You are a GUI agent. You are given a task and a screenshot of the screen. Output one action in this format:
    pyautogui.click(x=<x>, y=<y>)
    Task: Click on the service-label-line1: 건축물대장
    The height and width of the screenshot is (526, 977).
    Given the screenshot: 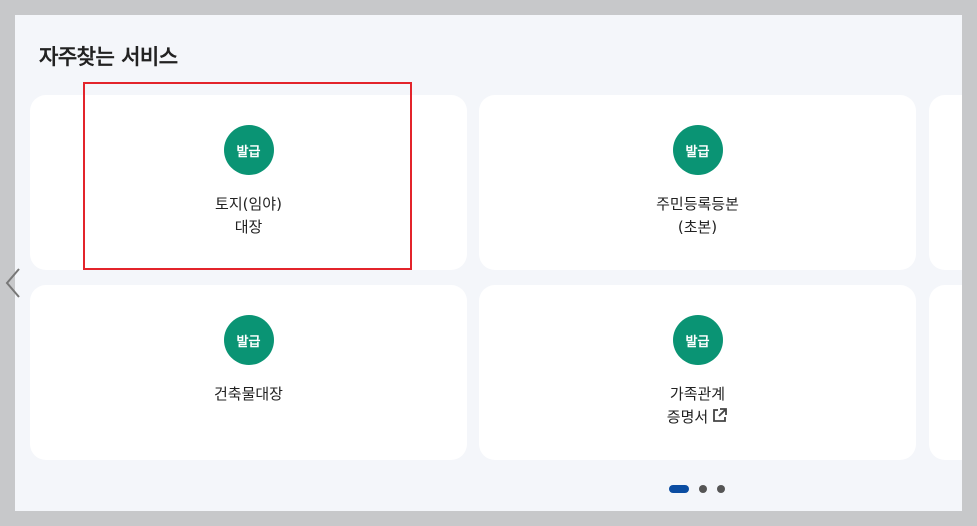 What is the action you would take?
    pyautogui.click(x=248, y=394)
    